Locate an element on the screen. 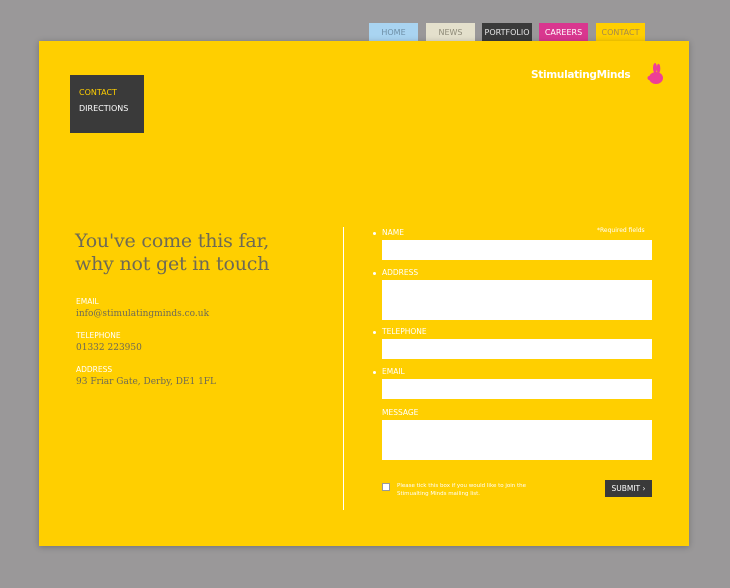  nav-tab-careers: CAREERS is located at coordinates (563, 32).